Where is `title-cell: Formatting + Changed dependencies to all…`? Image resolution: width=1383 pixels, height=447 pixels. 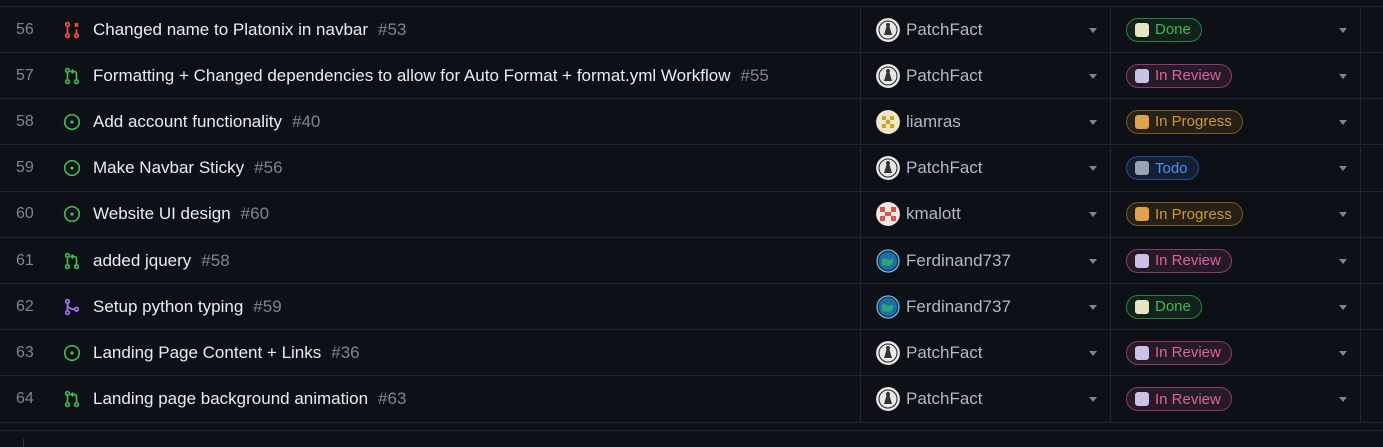
title-cell: Formatting + Changed dependencies to all… is located at coordinates (458, 76).